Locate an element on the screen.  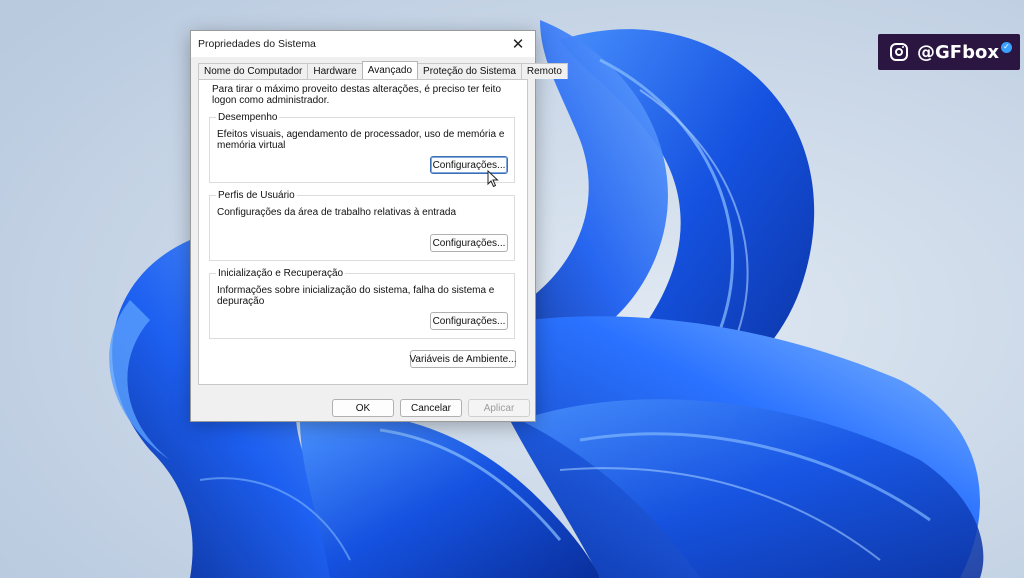
tab-computer-name: Nome do Computador is located at coordinates (253, 71).